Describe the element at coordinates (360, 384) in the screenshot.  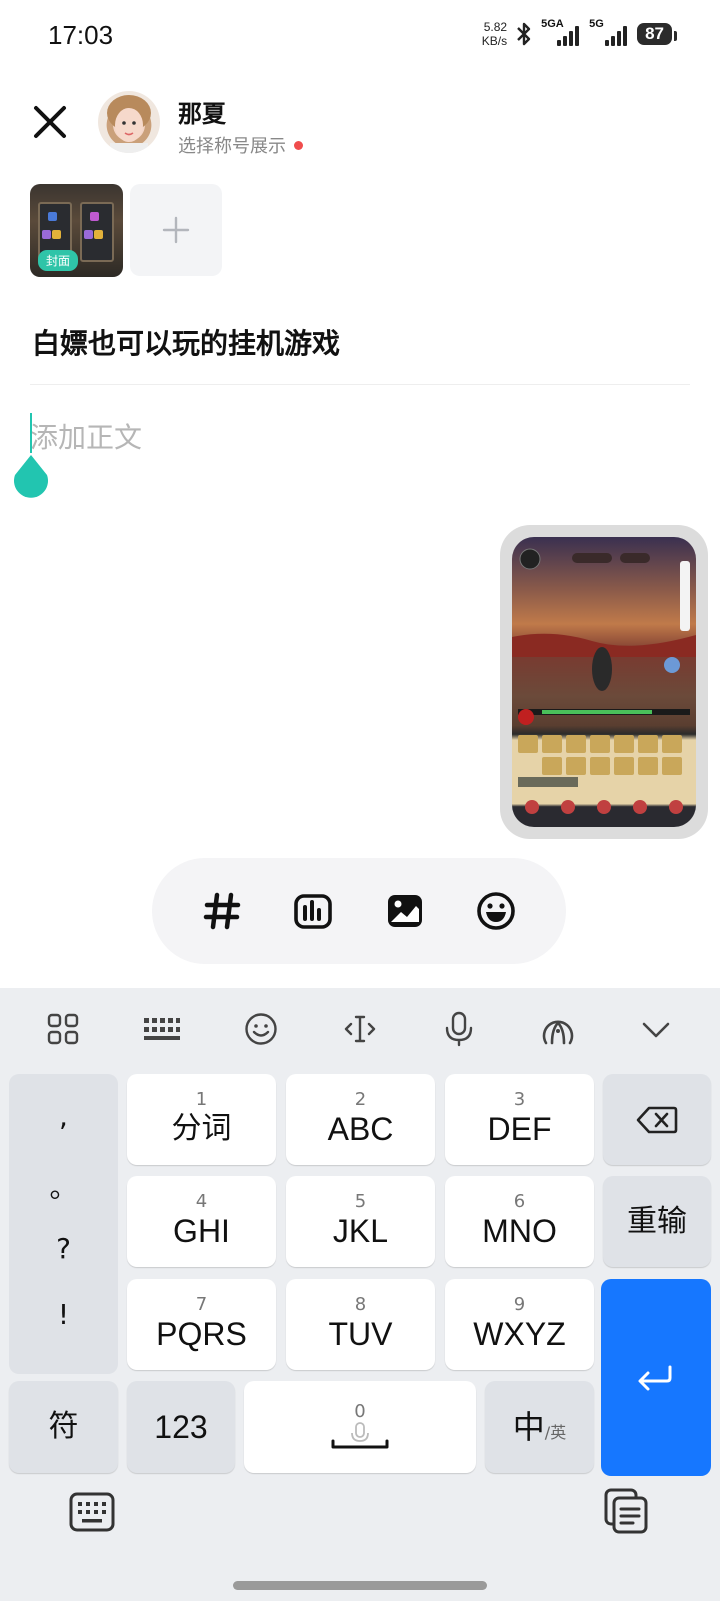
I see `title-divider` at that location.